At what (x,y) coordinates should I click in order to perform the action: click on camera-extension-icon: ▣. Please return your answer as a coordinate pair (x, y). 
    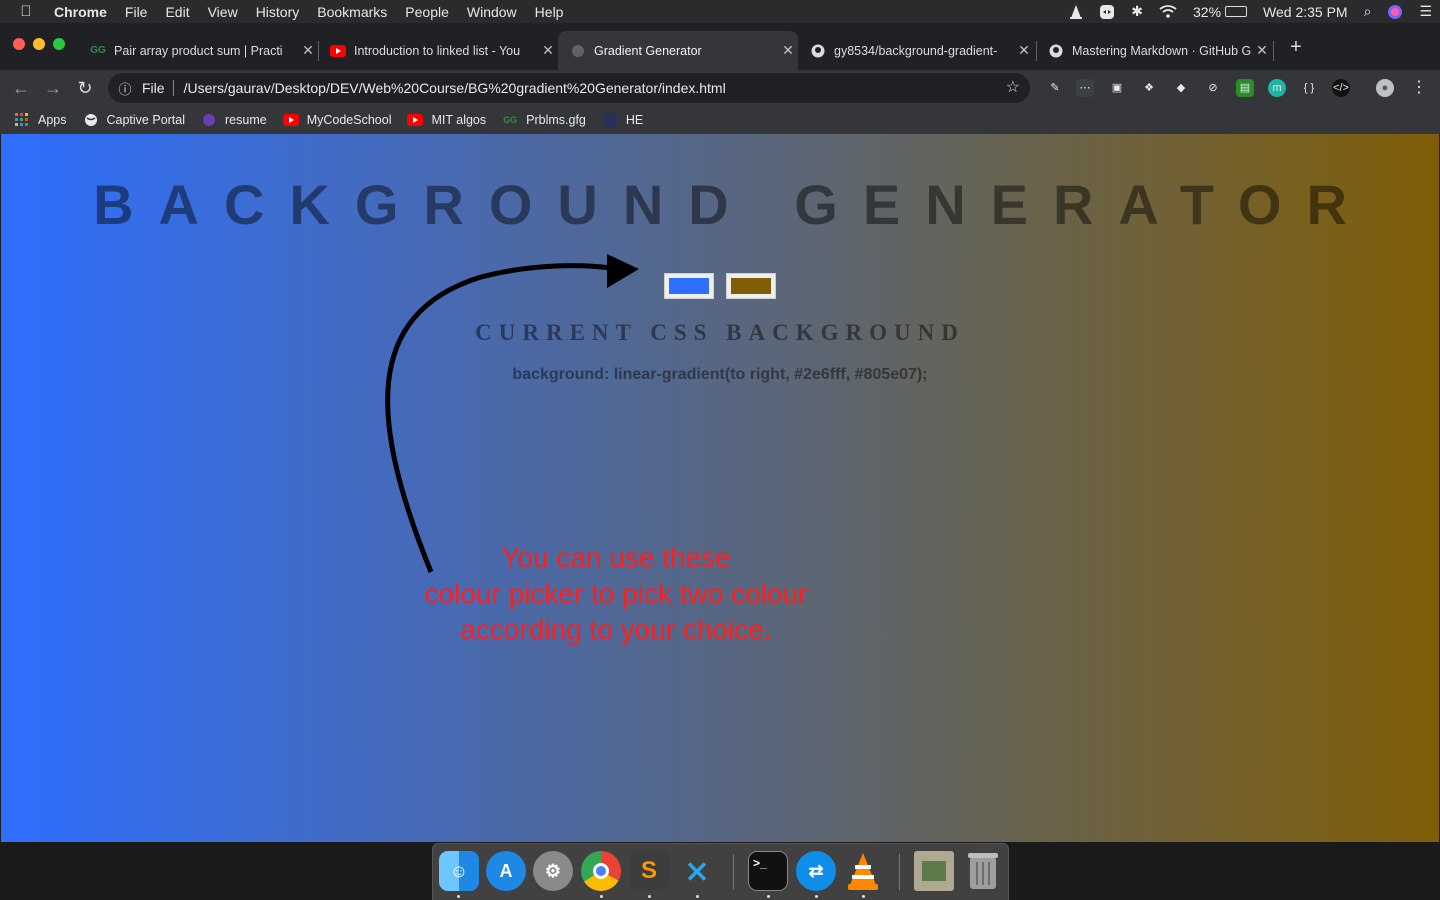
    Looking at the image, I should click on (1117, 88).